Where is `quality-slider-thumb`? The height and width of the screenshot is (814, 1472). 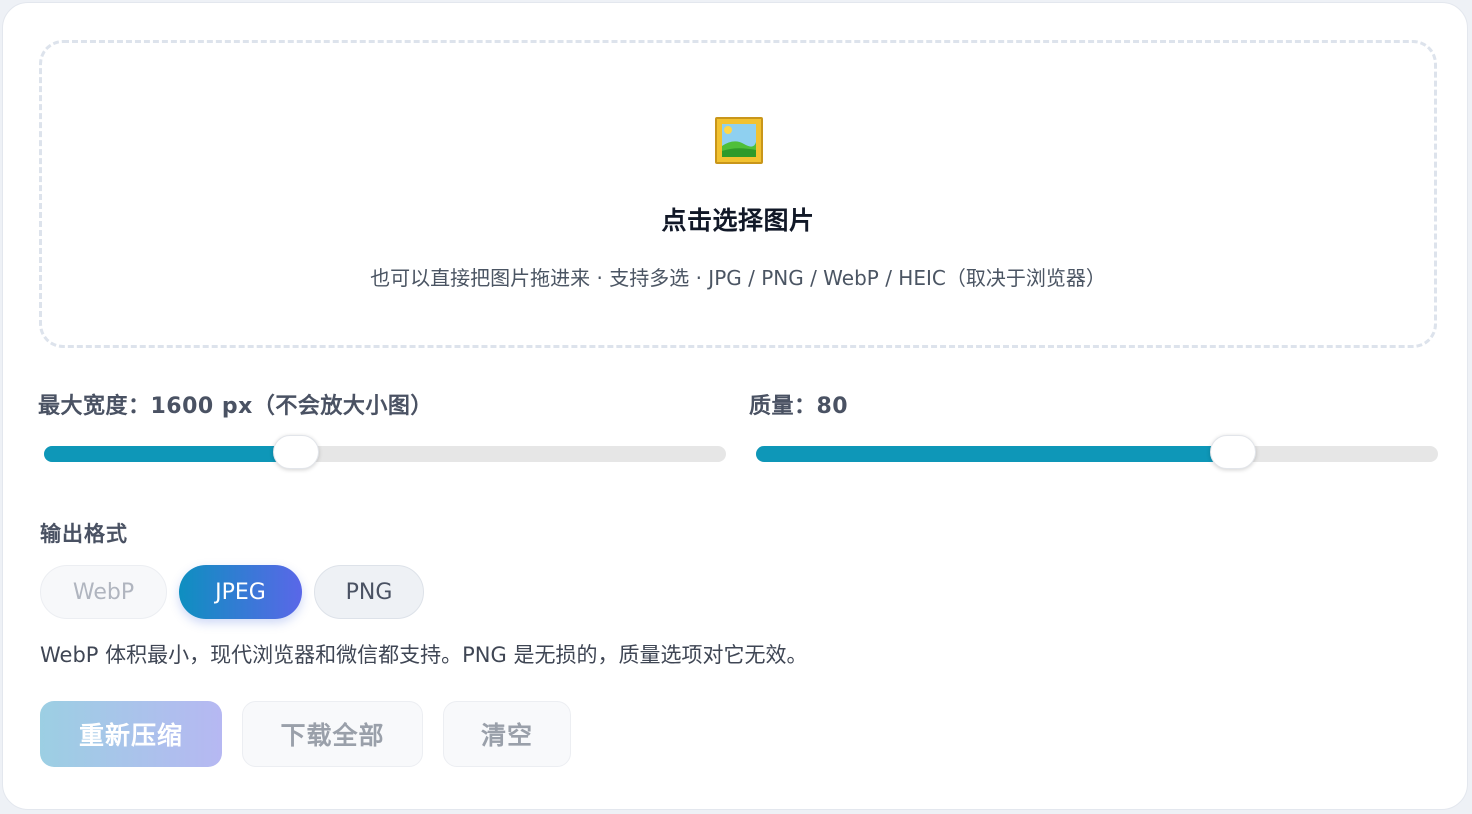
quality-slider-thumb is located at coordinates (1233, 452).